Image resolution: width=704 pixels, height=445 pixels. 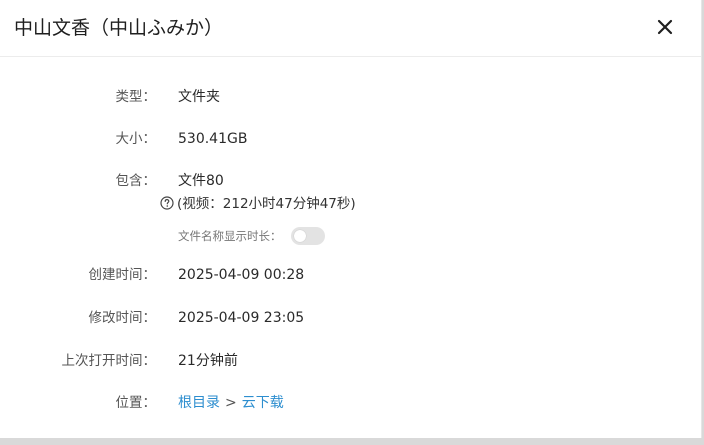 I want to click on video-duration-line: (视频：212小时47分钟47秒), so click(x=258, y=204).